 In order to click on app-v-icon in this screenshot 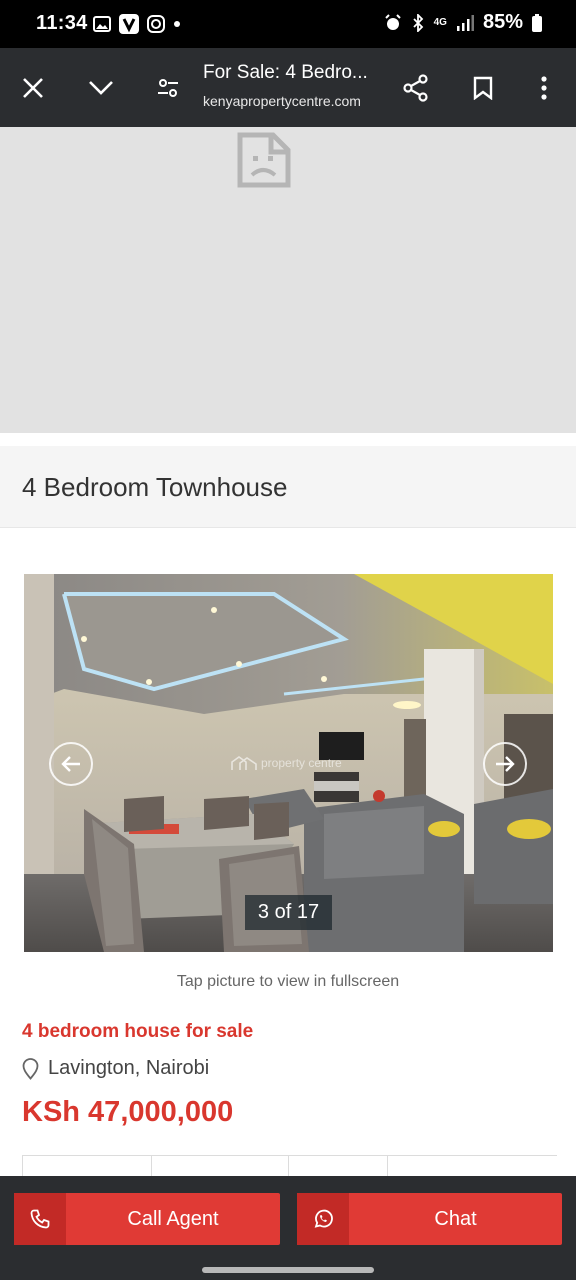, I will do `click(129, 24)`.